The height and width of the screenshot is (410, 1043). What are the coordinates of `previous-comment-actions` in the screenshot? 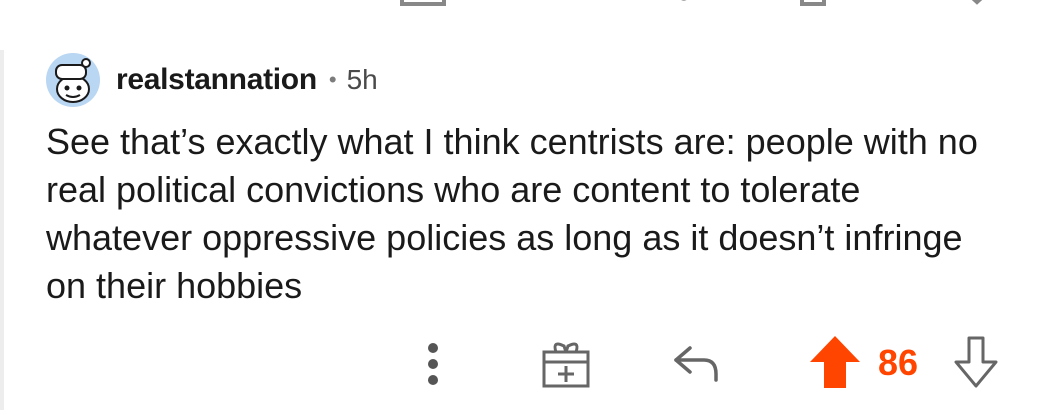 It's located at (521, 7).